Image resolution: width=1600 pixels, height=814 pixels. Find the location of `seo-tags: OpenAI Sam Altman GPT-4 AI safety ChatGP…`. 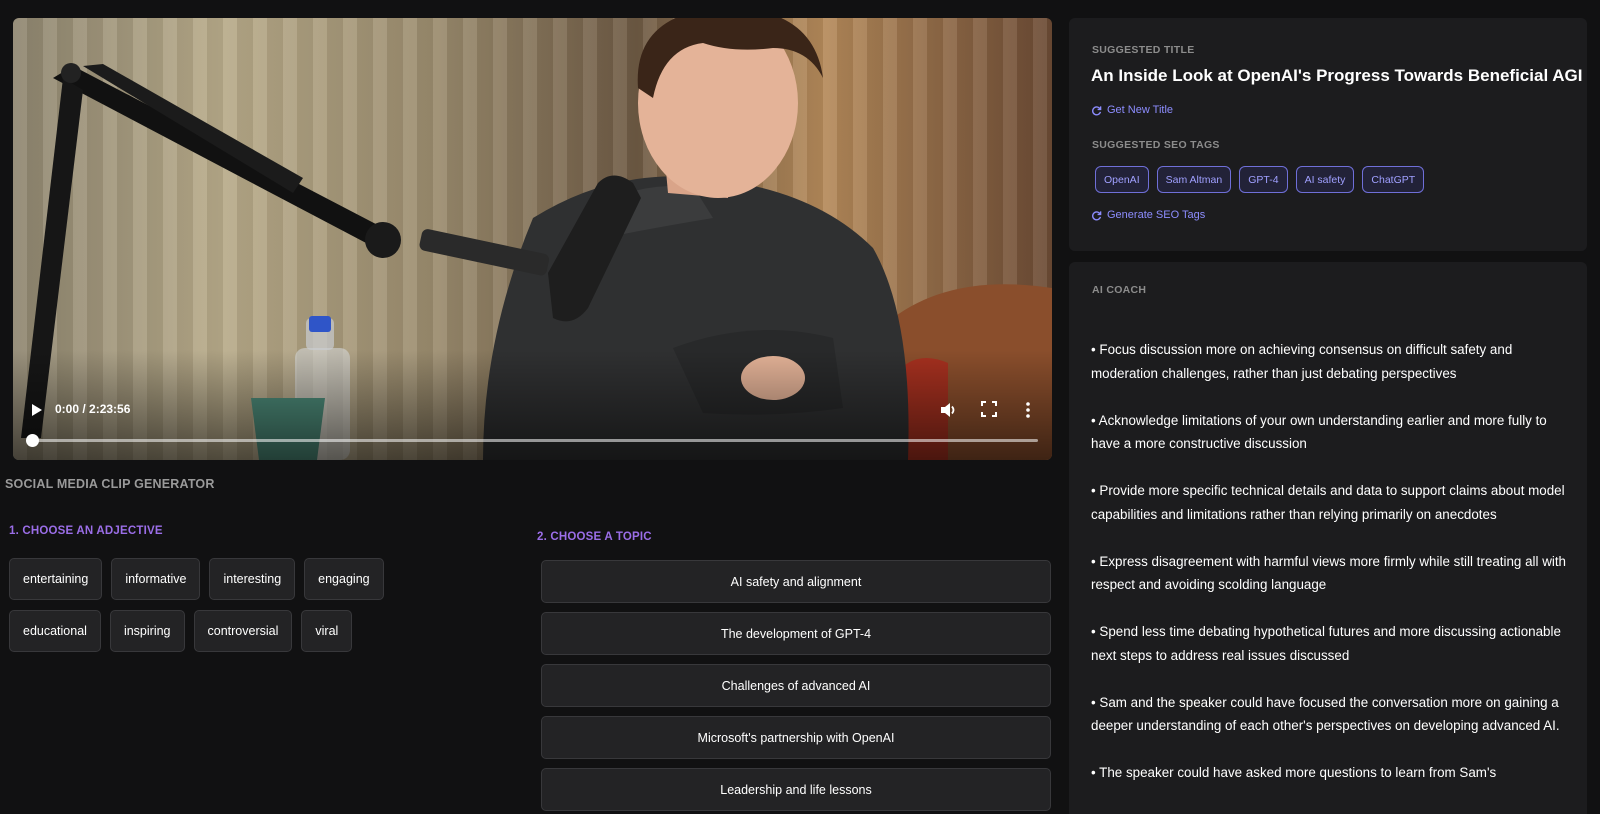

seo-tags: OpenAI Sam Altman GPT-4 AI safety ChatGP… is located at coordinates (1260, 179).